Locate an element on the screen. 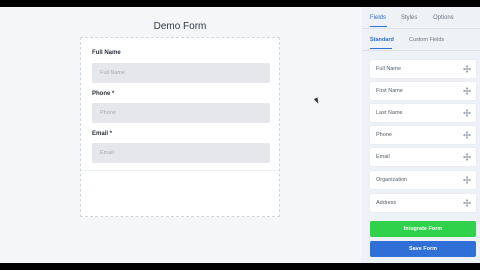  email-input: Email is located at coordinates (181, 153).